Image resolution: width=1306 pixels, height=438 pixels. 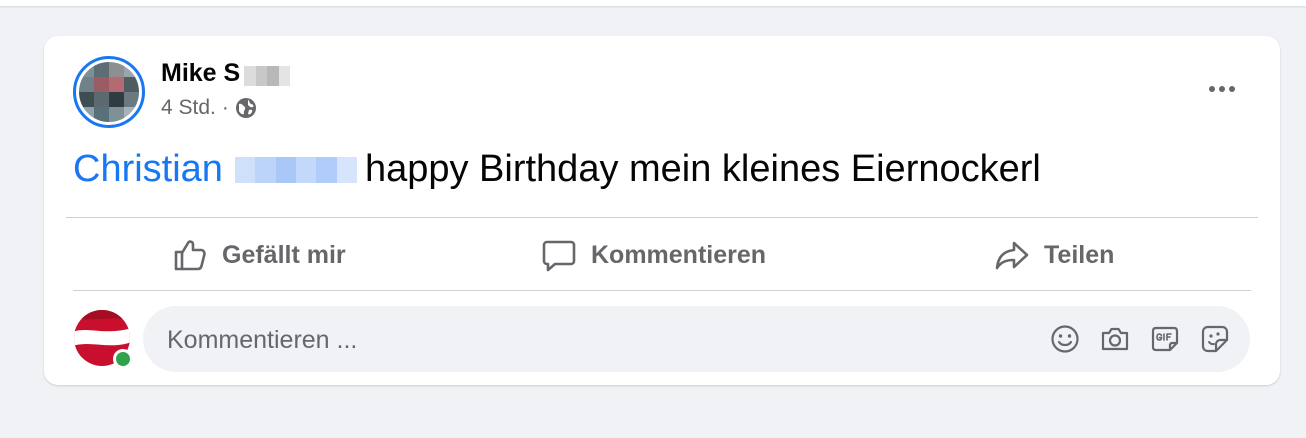 What do you see at coordinates (679, 254) in the screenshot?
I see `comment-label: Kommentieren` at bounding box center [679, 254].